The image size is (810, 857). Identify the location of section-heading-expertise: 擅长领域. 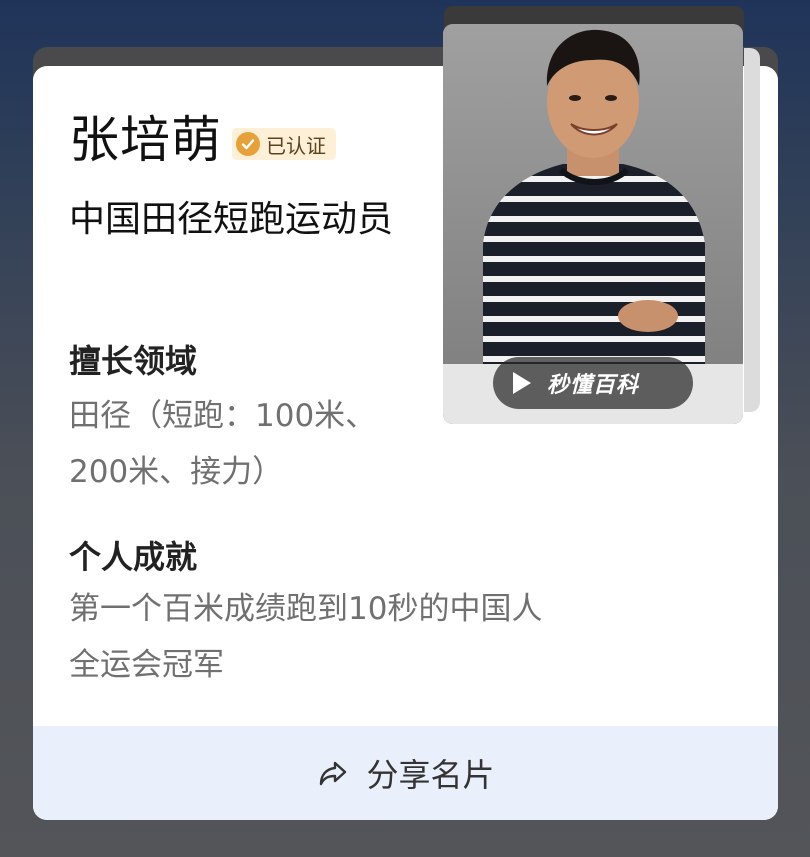
(133, 361).